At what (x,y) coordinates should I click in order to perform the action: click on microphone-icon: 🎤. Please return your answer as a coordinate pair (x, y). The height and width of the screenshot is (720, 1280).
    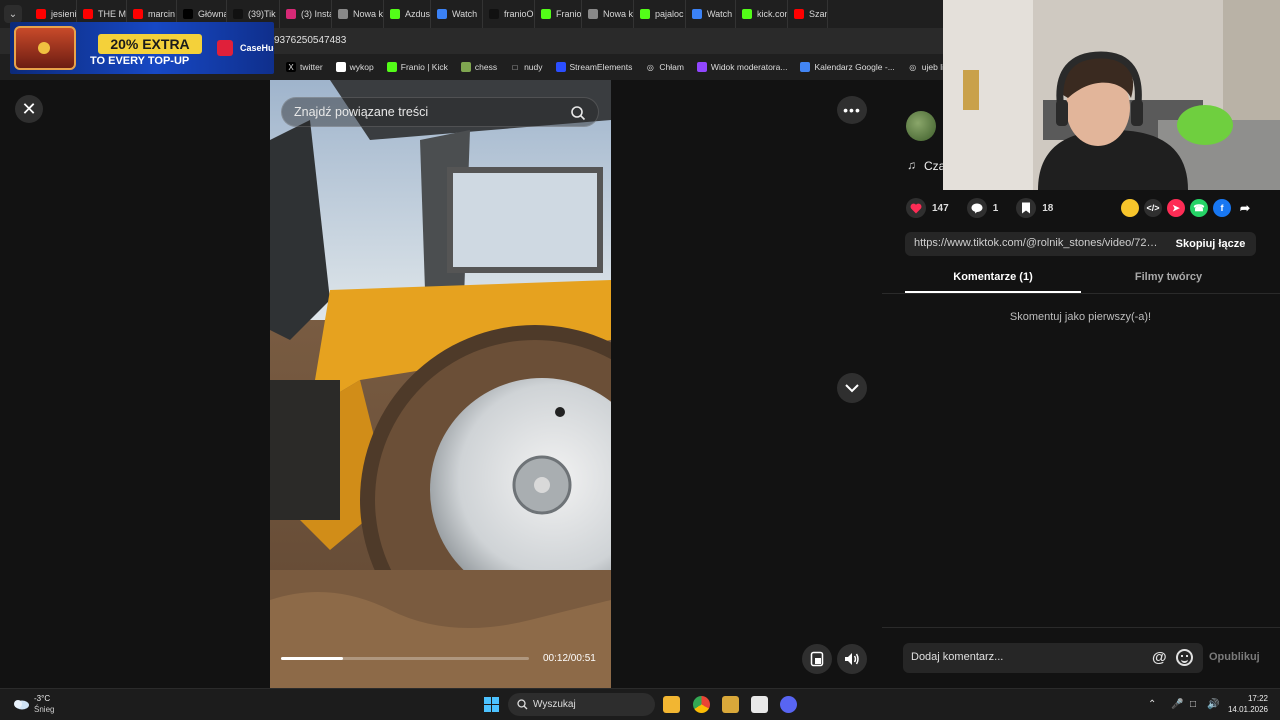
    Looking at the image, I should click on (1177, 704).